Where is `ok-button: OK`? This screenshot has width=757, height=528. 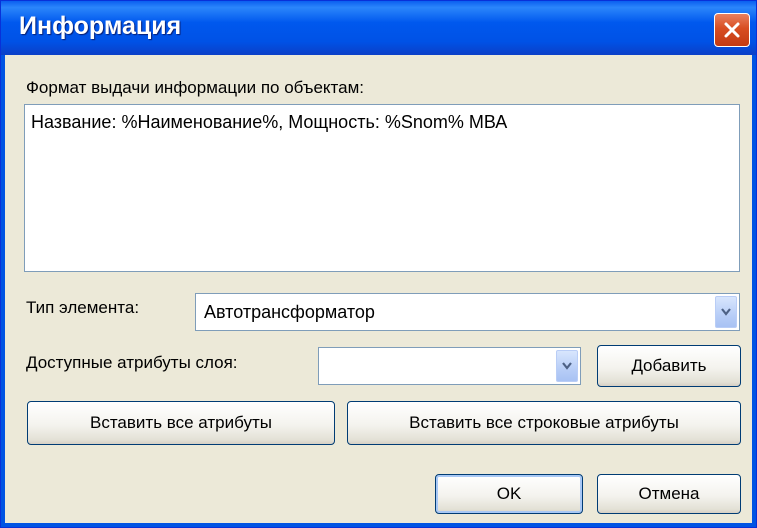 ok-button: OK is located at coordinates (509, 494).